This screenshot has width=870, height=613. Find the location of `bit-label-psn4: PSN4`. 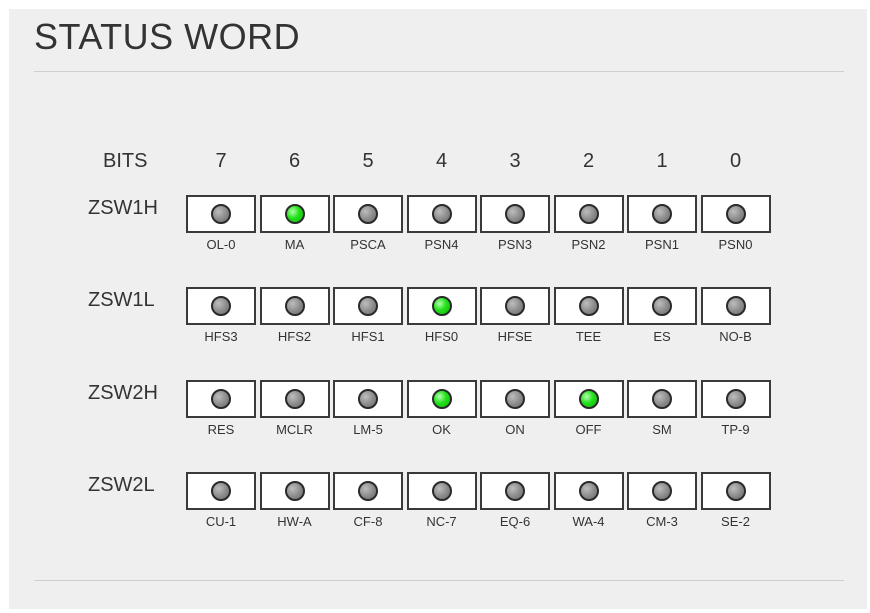

bit-label-psn4: PSN4 is located at coordinates (441, 244).